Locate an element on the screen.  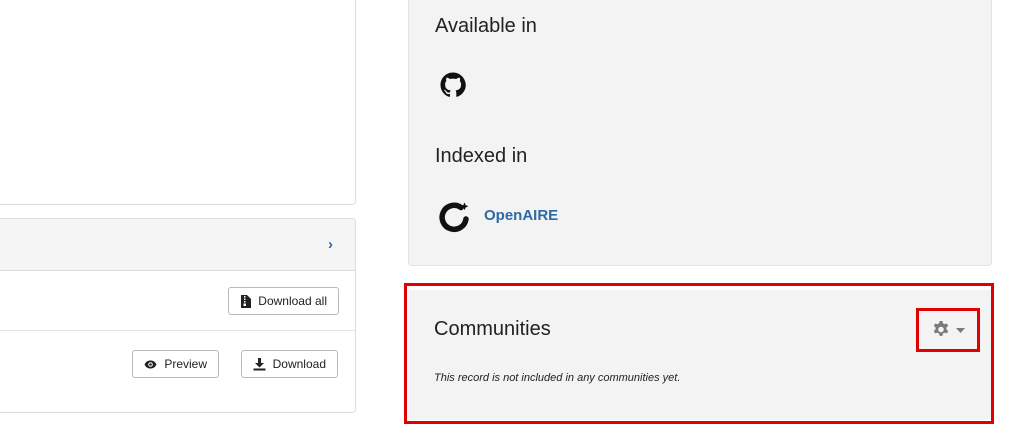
download-all-button: Download all is located at coordinates (283, 301).